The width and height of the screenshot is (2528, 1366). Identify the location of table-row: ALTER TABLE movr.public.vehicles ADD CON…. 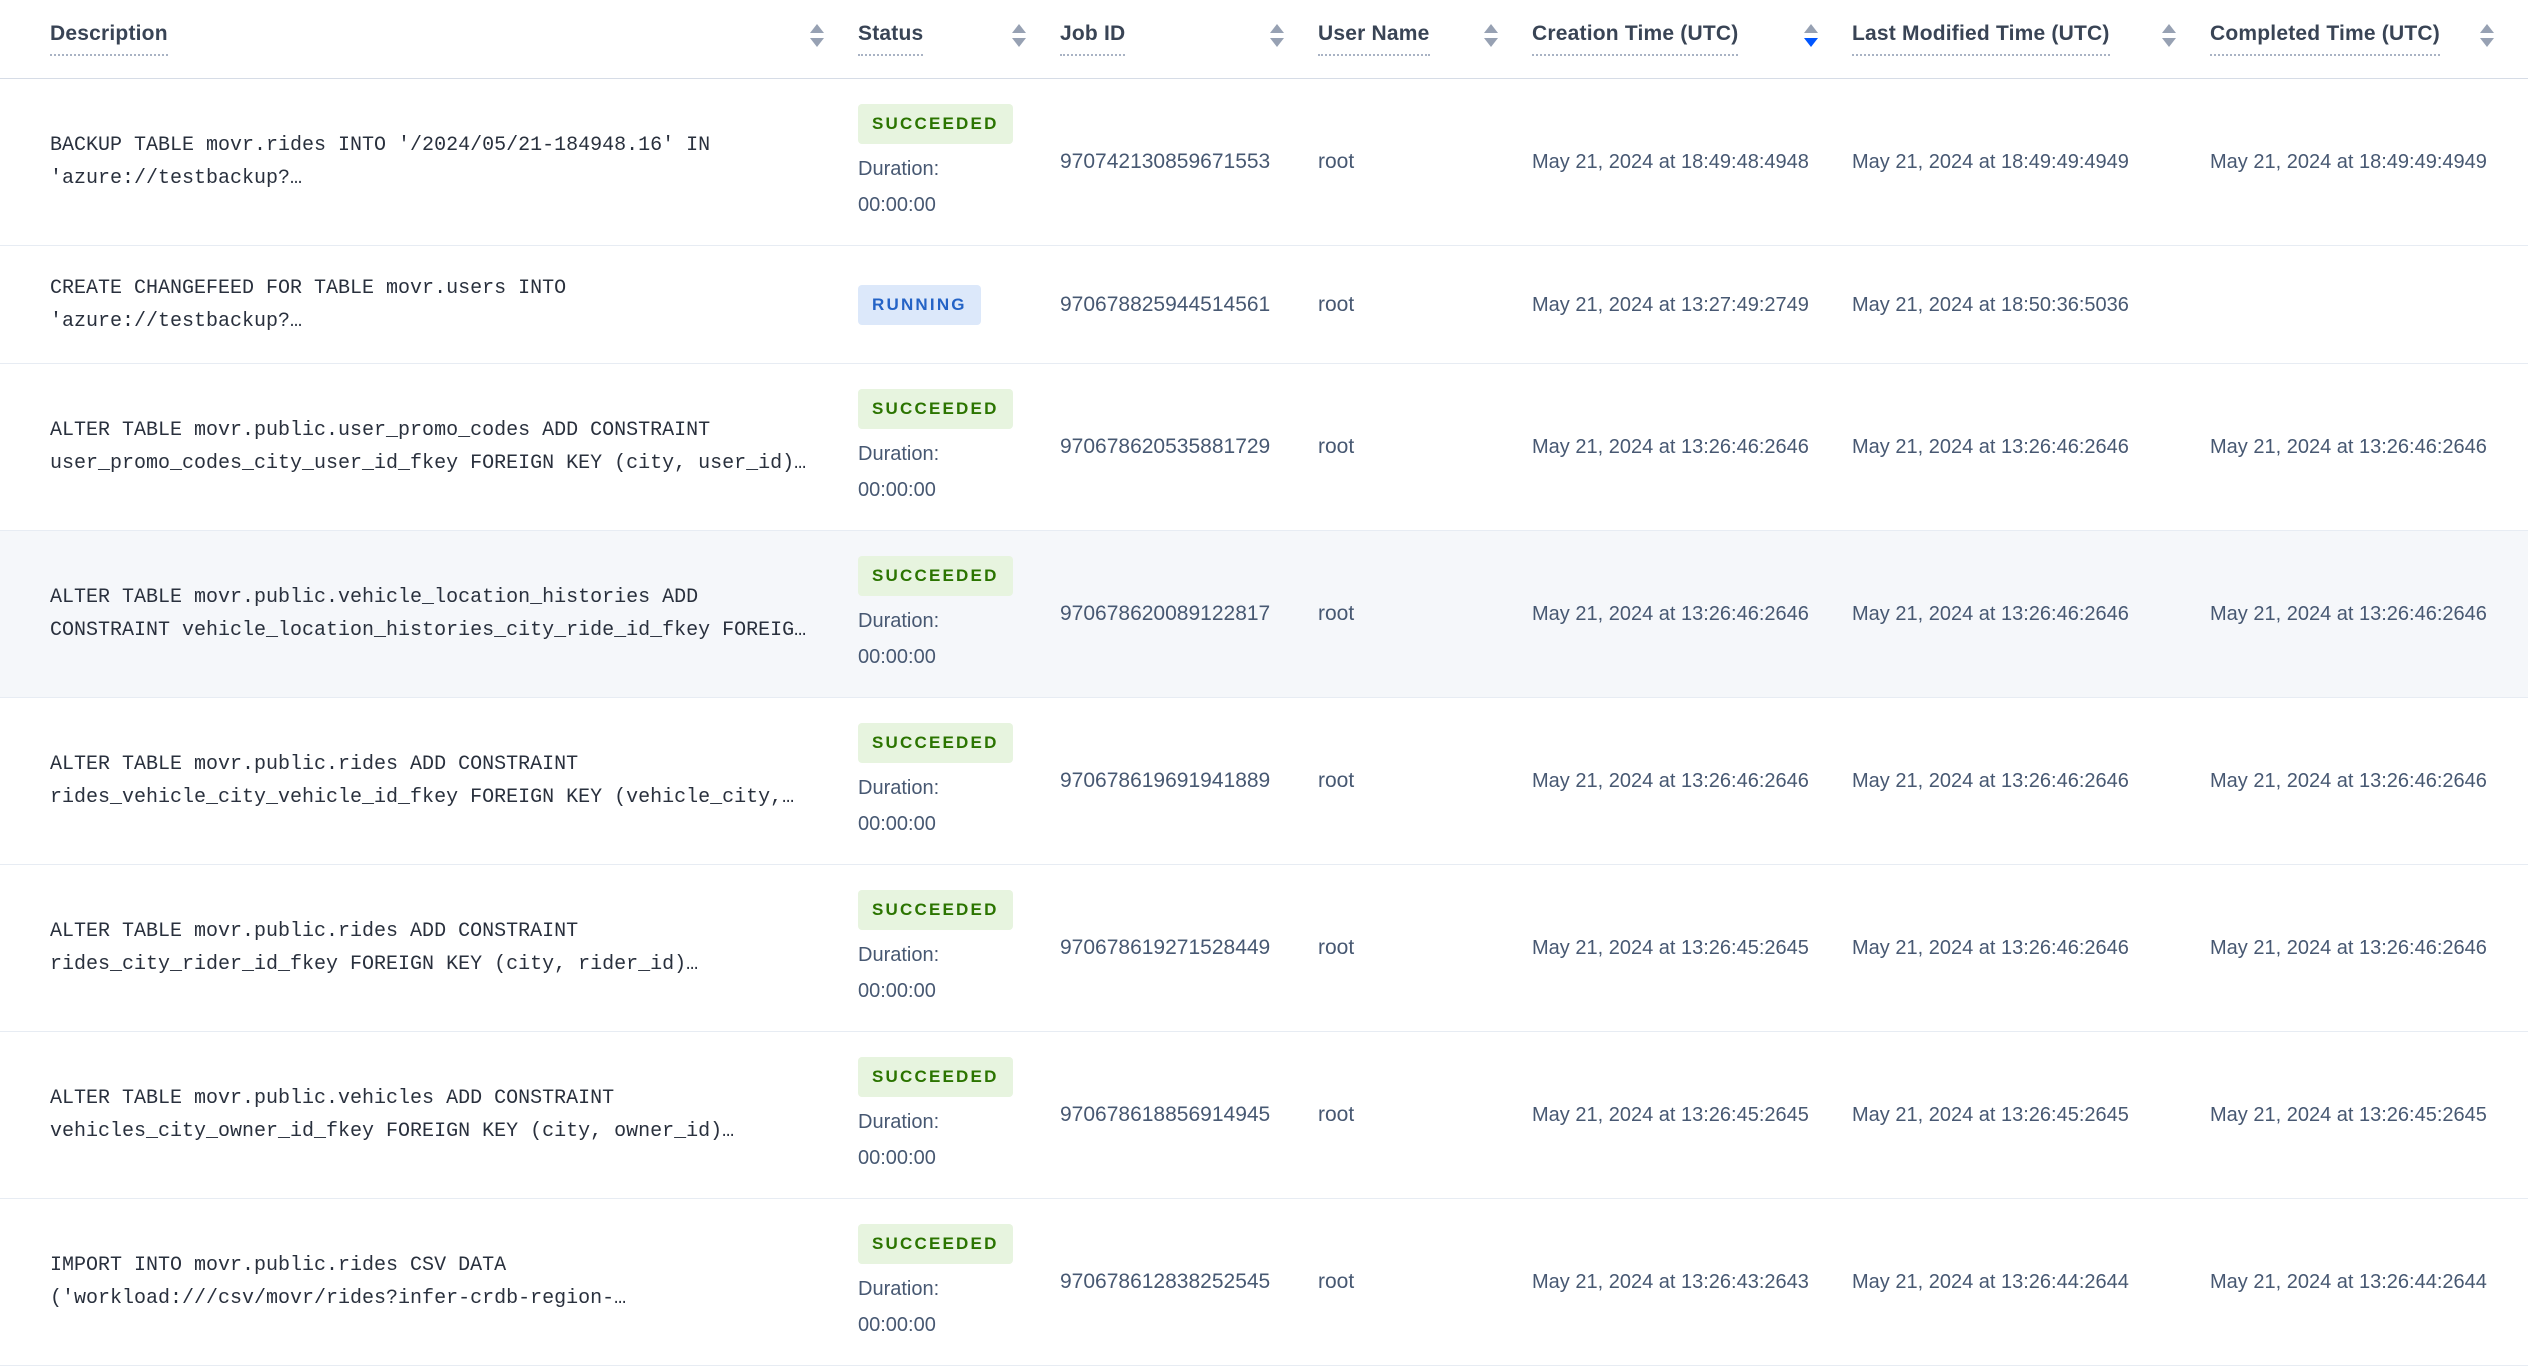
(1264, 1115).